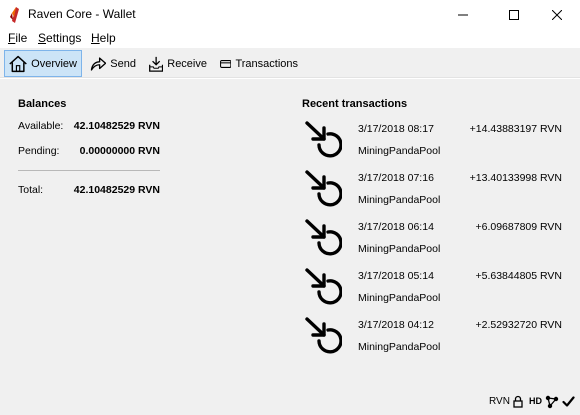  I want to click on balance-divider, so click(89, 170).